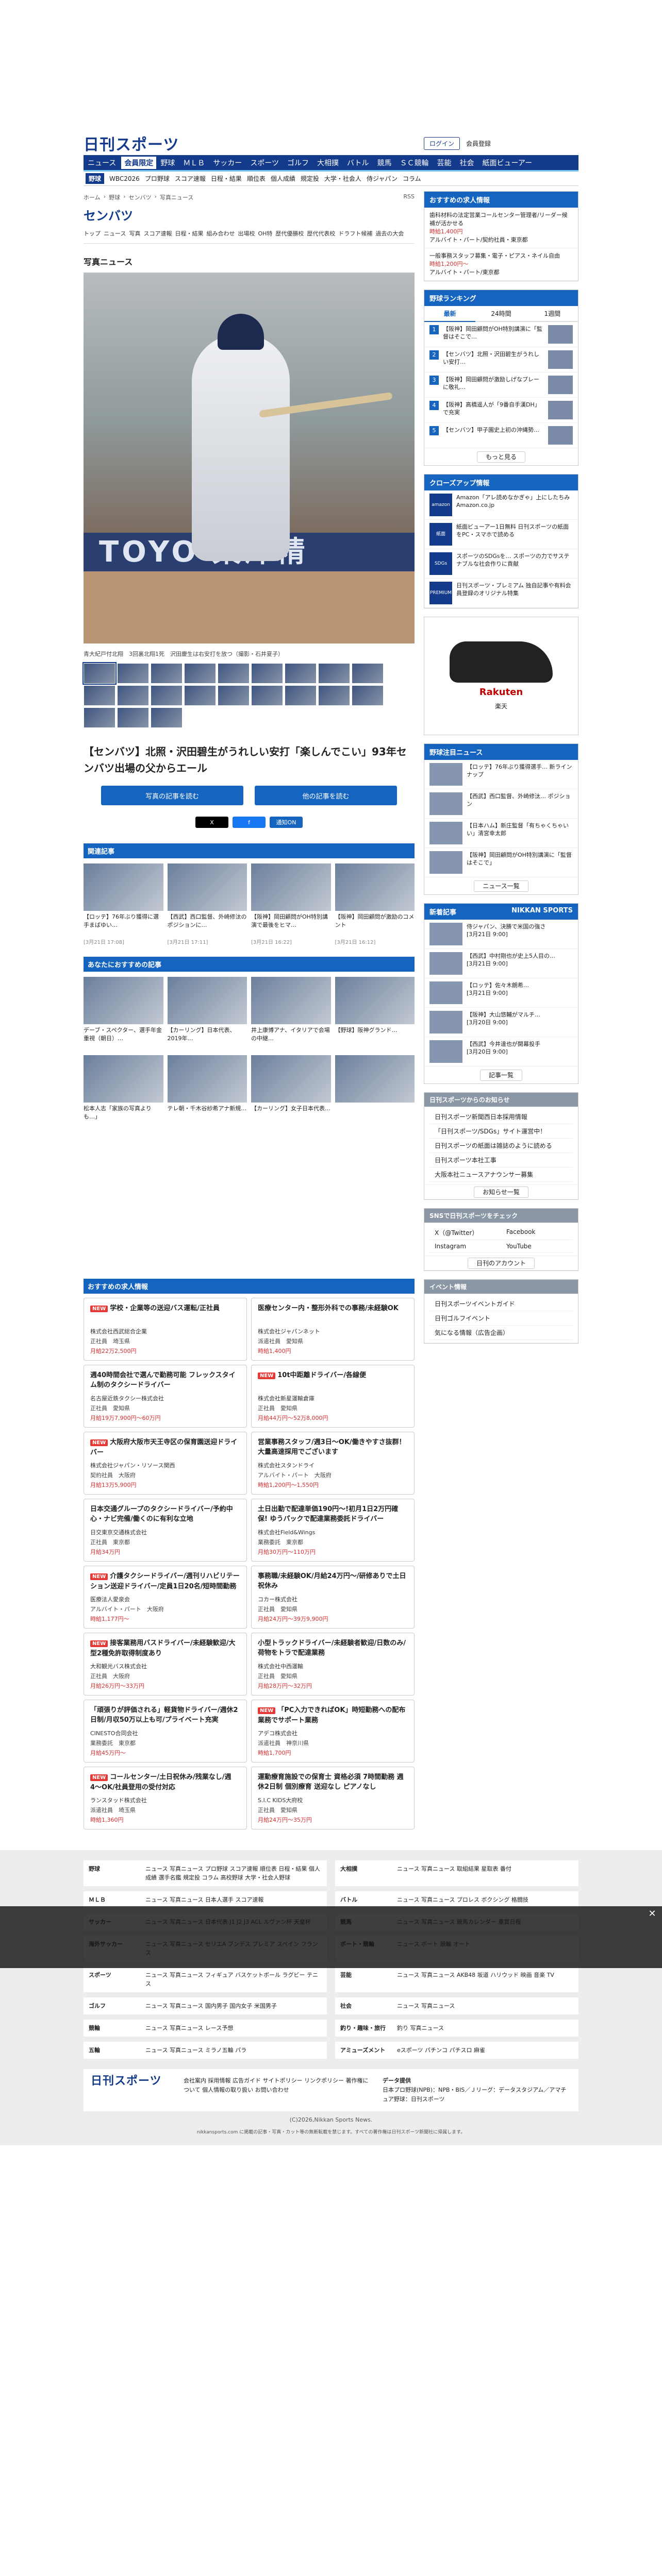 This screenshot has width=662, height=2576. I want to click on main-nav-item: 芸能, so click(444, 163).